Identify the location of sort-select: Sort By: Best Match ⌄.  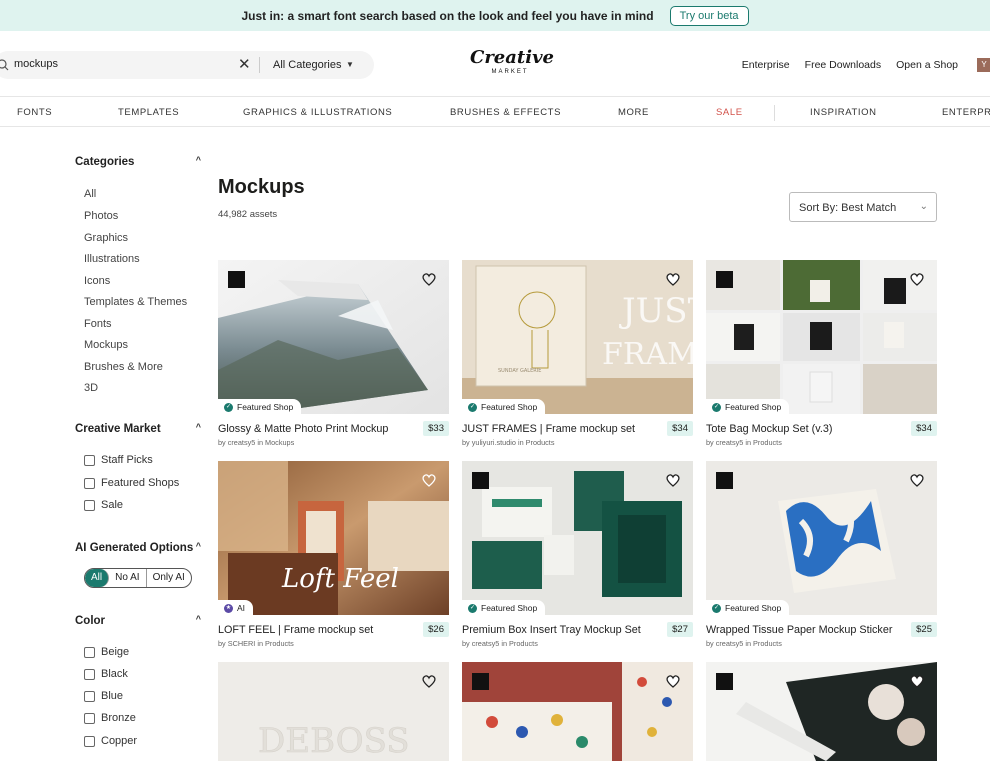
(863, 207).